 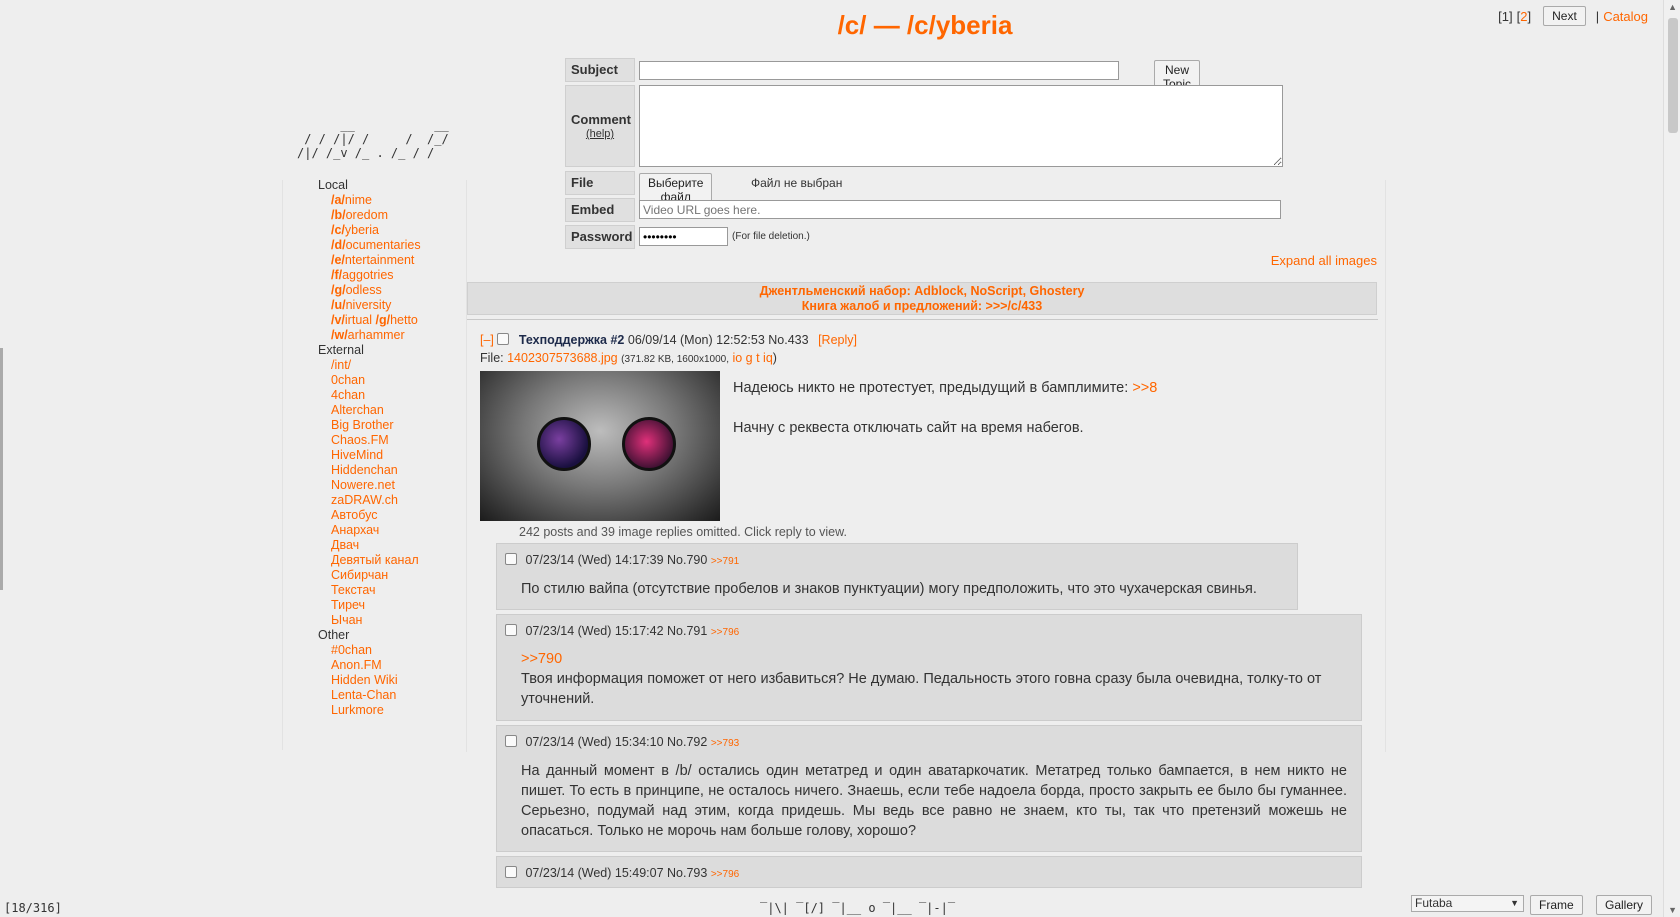 What do you see at coordinates (687, 560) in the screenshot?
I see `reply-post-number-link: No.790` at bounding box center [687, 560].